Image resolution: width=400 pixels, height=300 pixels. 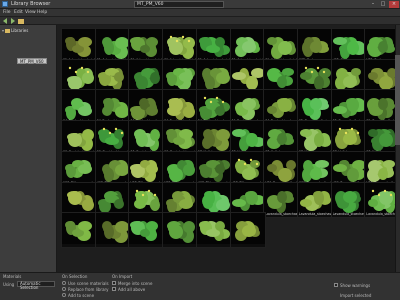 I want to click on merge-label: Merge into scene, so click(x=135, y=283).